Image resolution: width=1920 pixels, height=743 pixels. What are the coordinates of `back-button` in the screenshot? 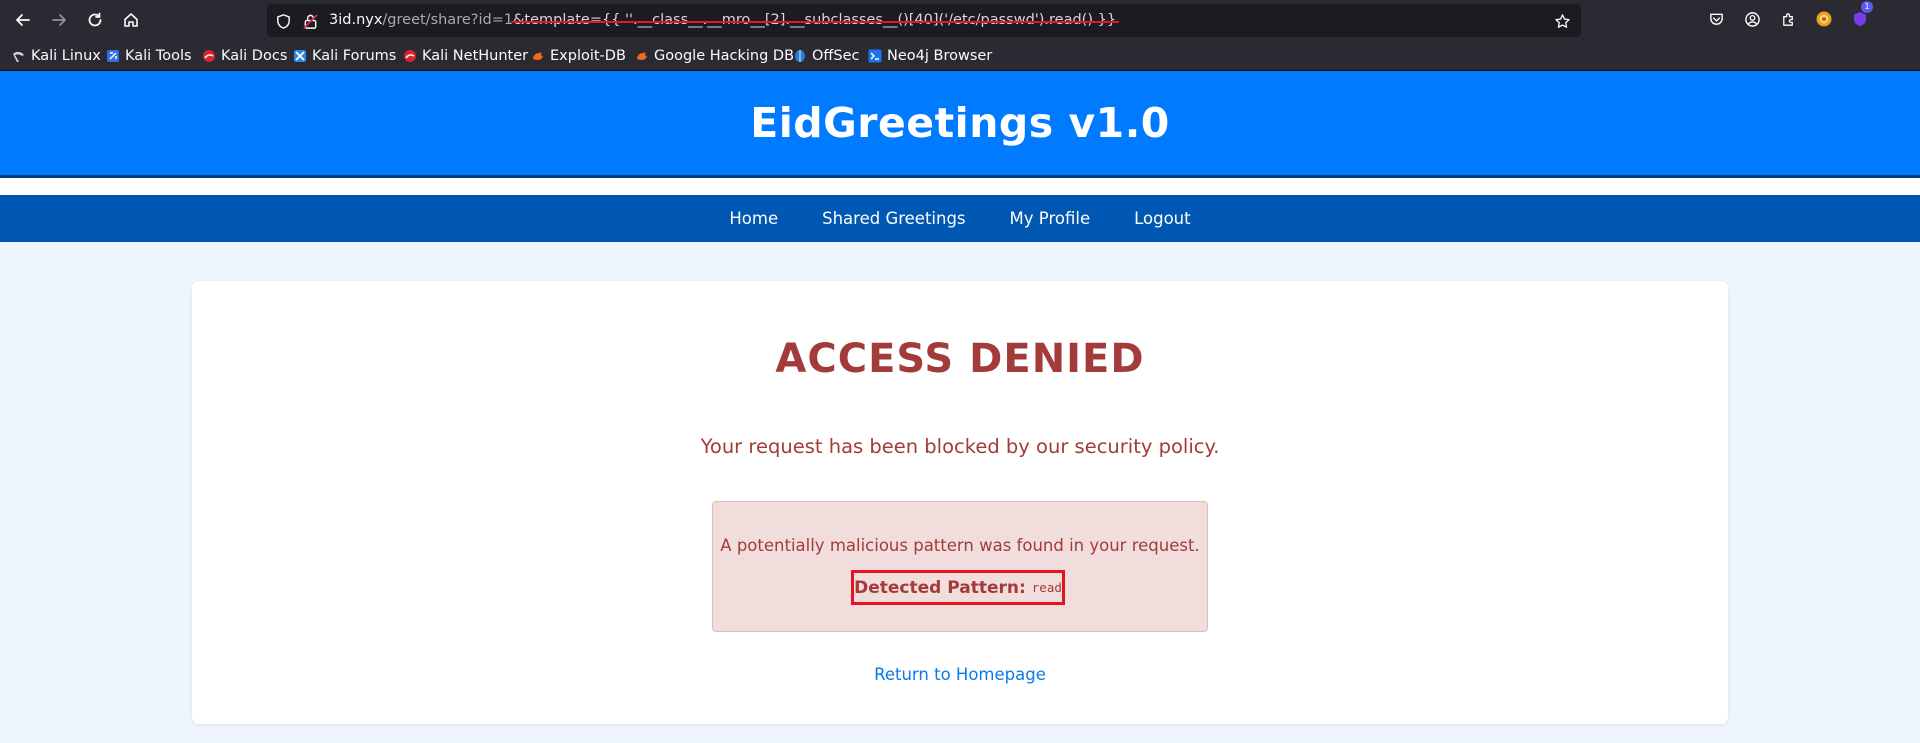 It's located at (23, 20).